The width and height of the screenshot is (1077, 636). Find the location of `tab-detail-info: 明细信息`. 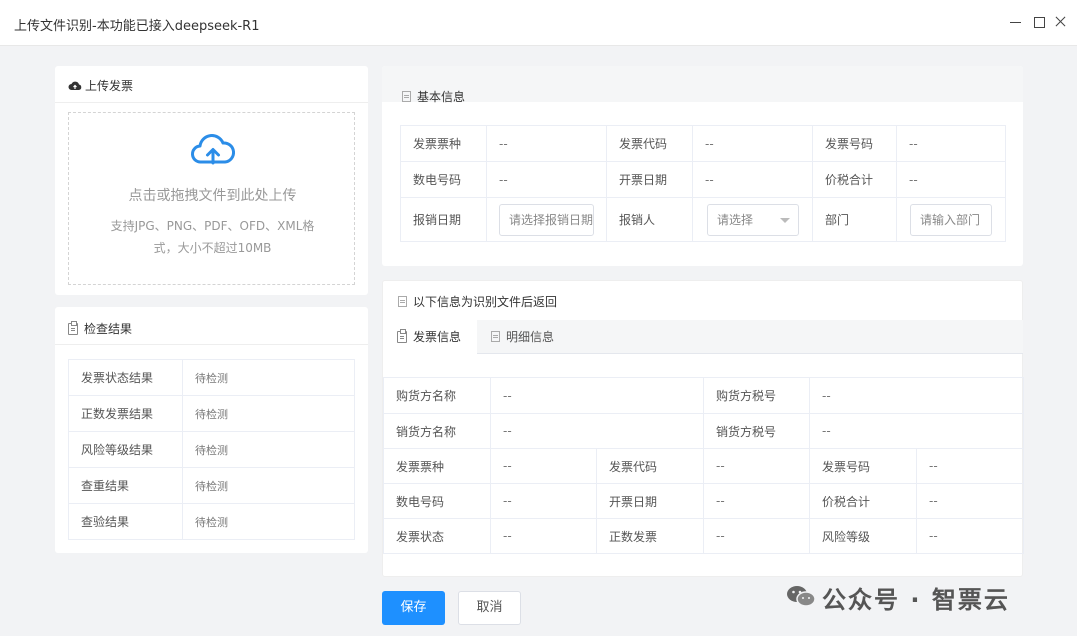

tab-detail-info: 明细信息 is located at coordinates (527, 337).